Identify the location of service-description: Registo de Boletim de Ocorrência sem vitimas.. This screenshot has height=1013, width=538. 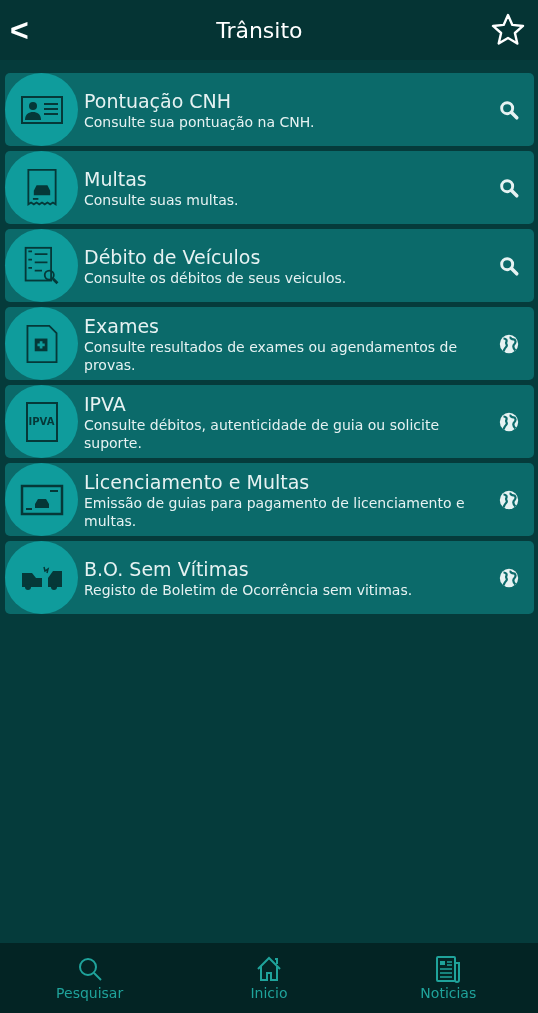
(249, 589).